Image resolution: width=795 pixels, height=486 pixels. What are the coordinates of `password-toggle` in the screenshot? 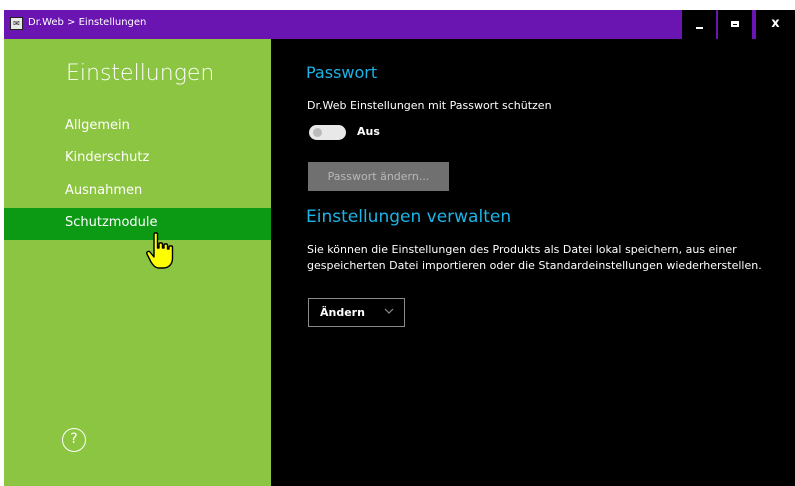 It's located at (327, 132).